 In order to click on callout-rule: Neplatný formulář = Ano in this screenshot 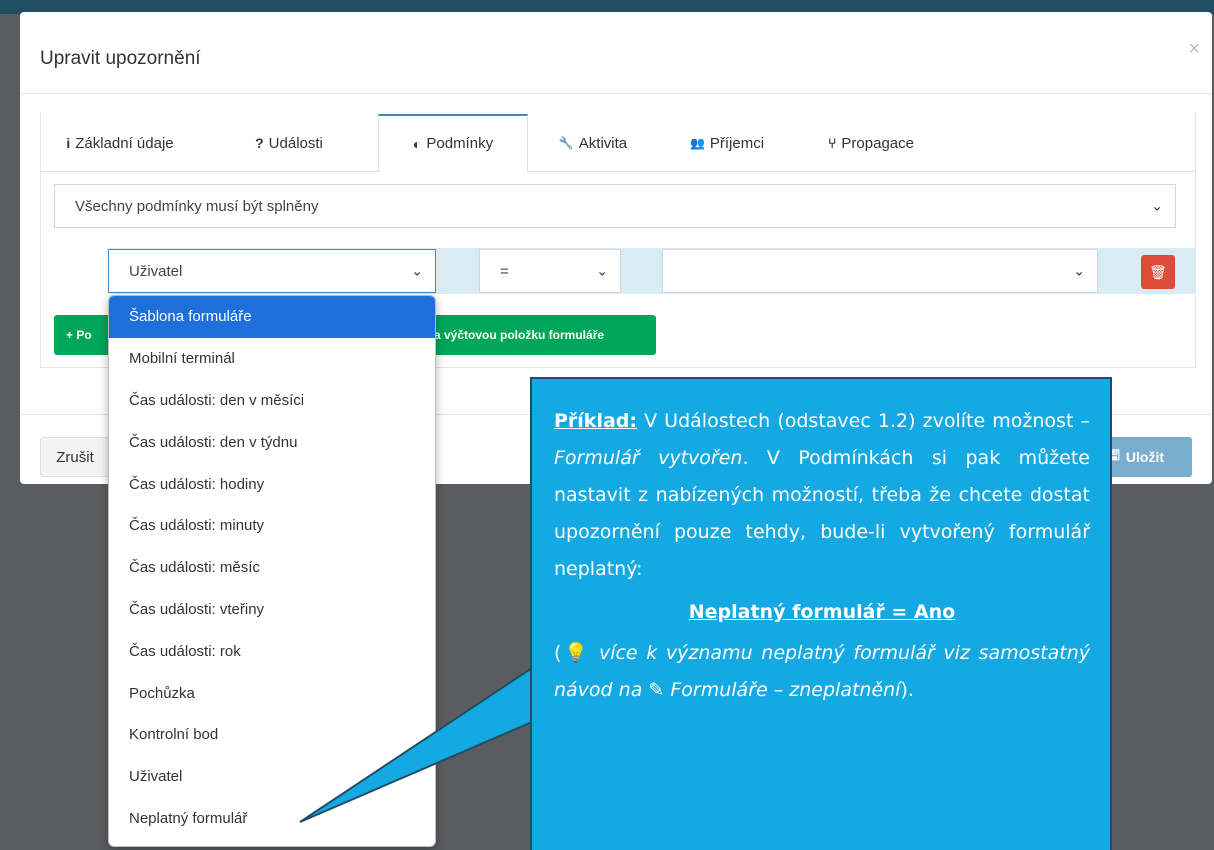, I will do `click(822, 612)`.